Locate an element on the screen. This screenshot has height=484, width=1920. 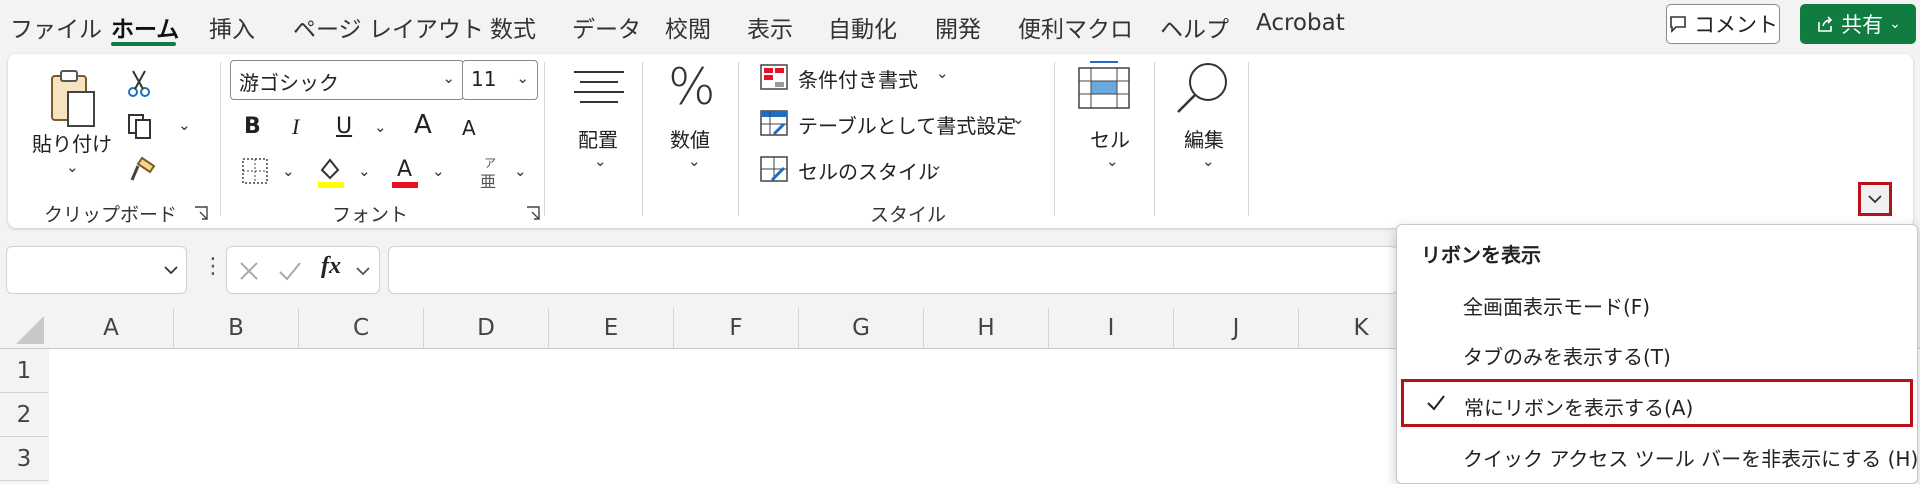
format-as-table-icon is located at coordinates (774, 123).